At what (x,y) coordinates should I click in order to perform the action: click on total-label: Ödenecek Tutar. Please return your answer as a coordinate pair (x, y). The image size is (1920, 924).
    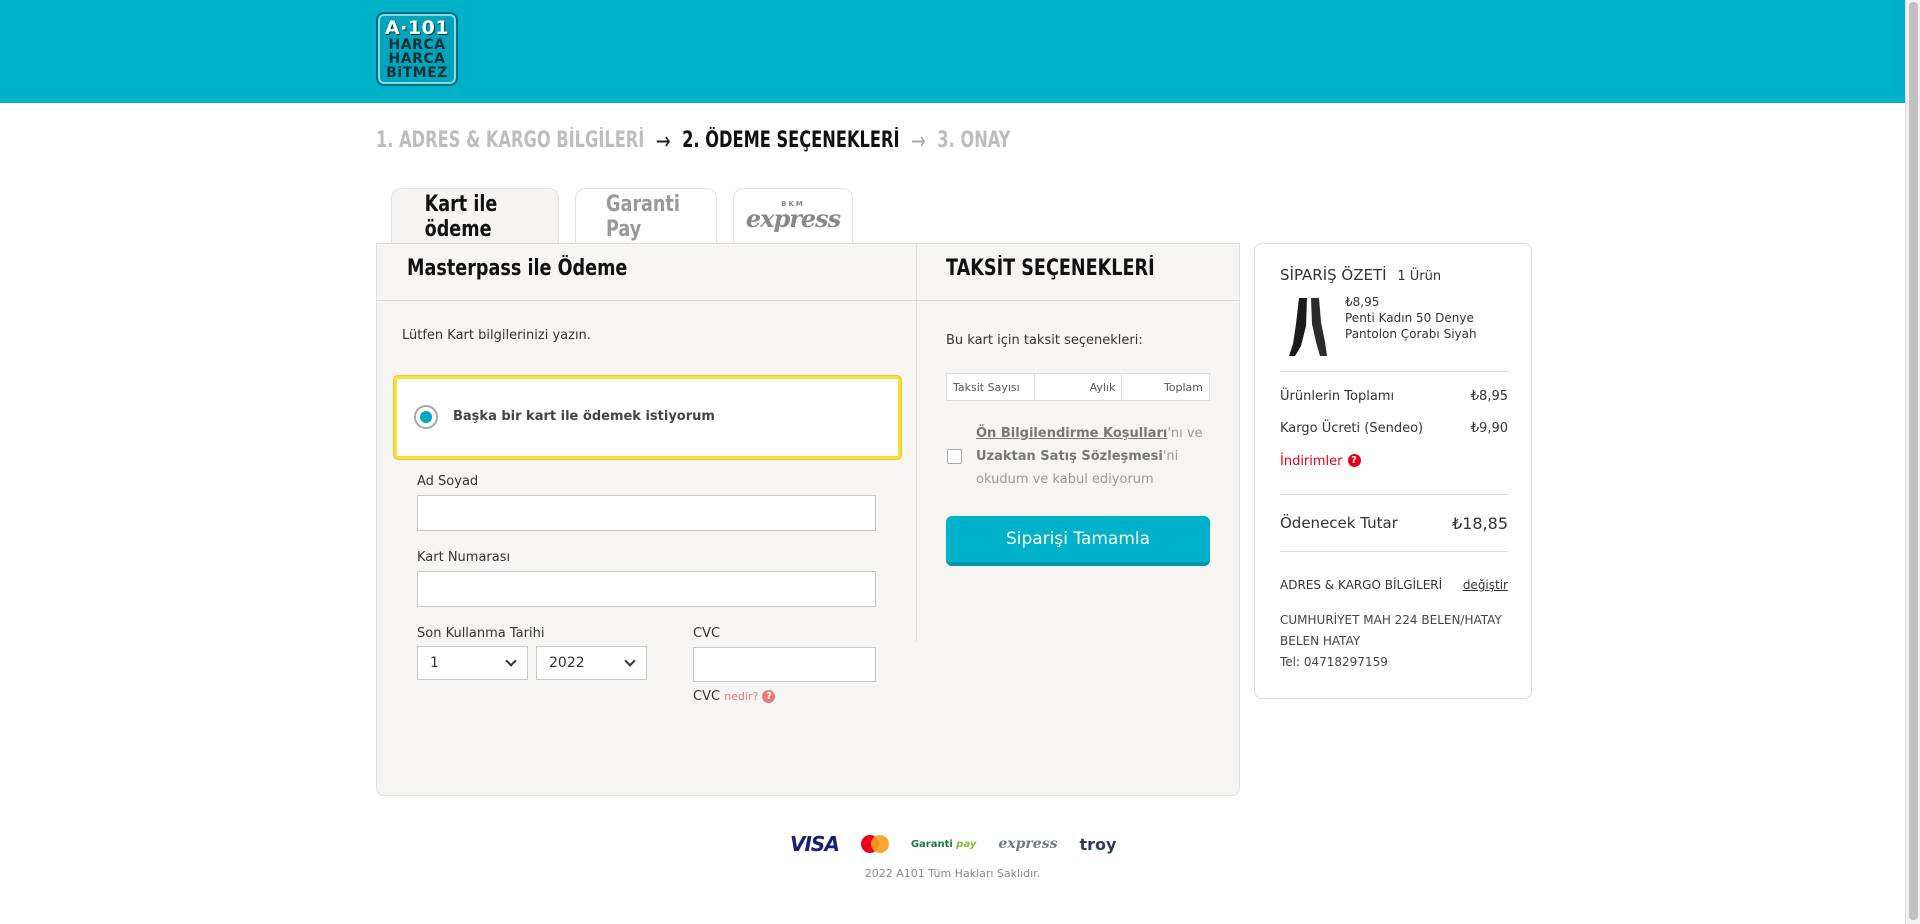
    Looking at the image, I should click on (1339, 523).